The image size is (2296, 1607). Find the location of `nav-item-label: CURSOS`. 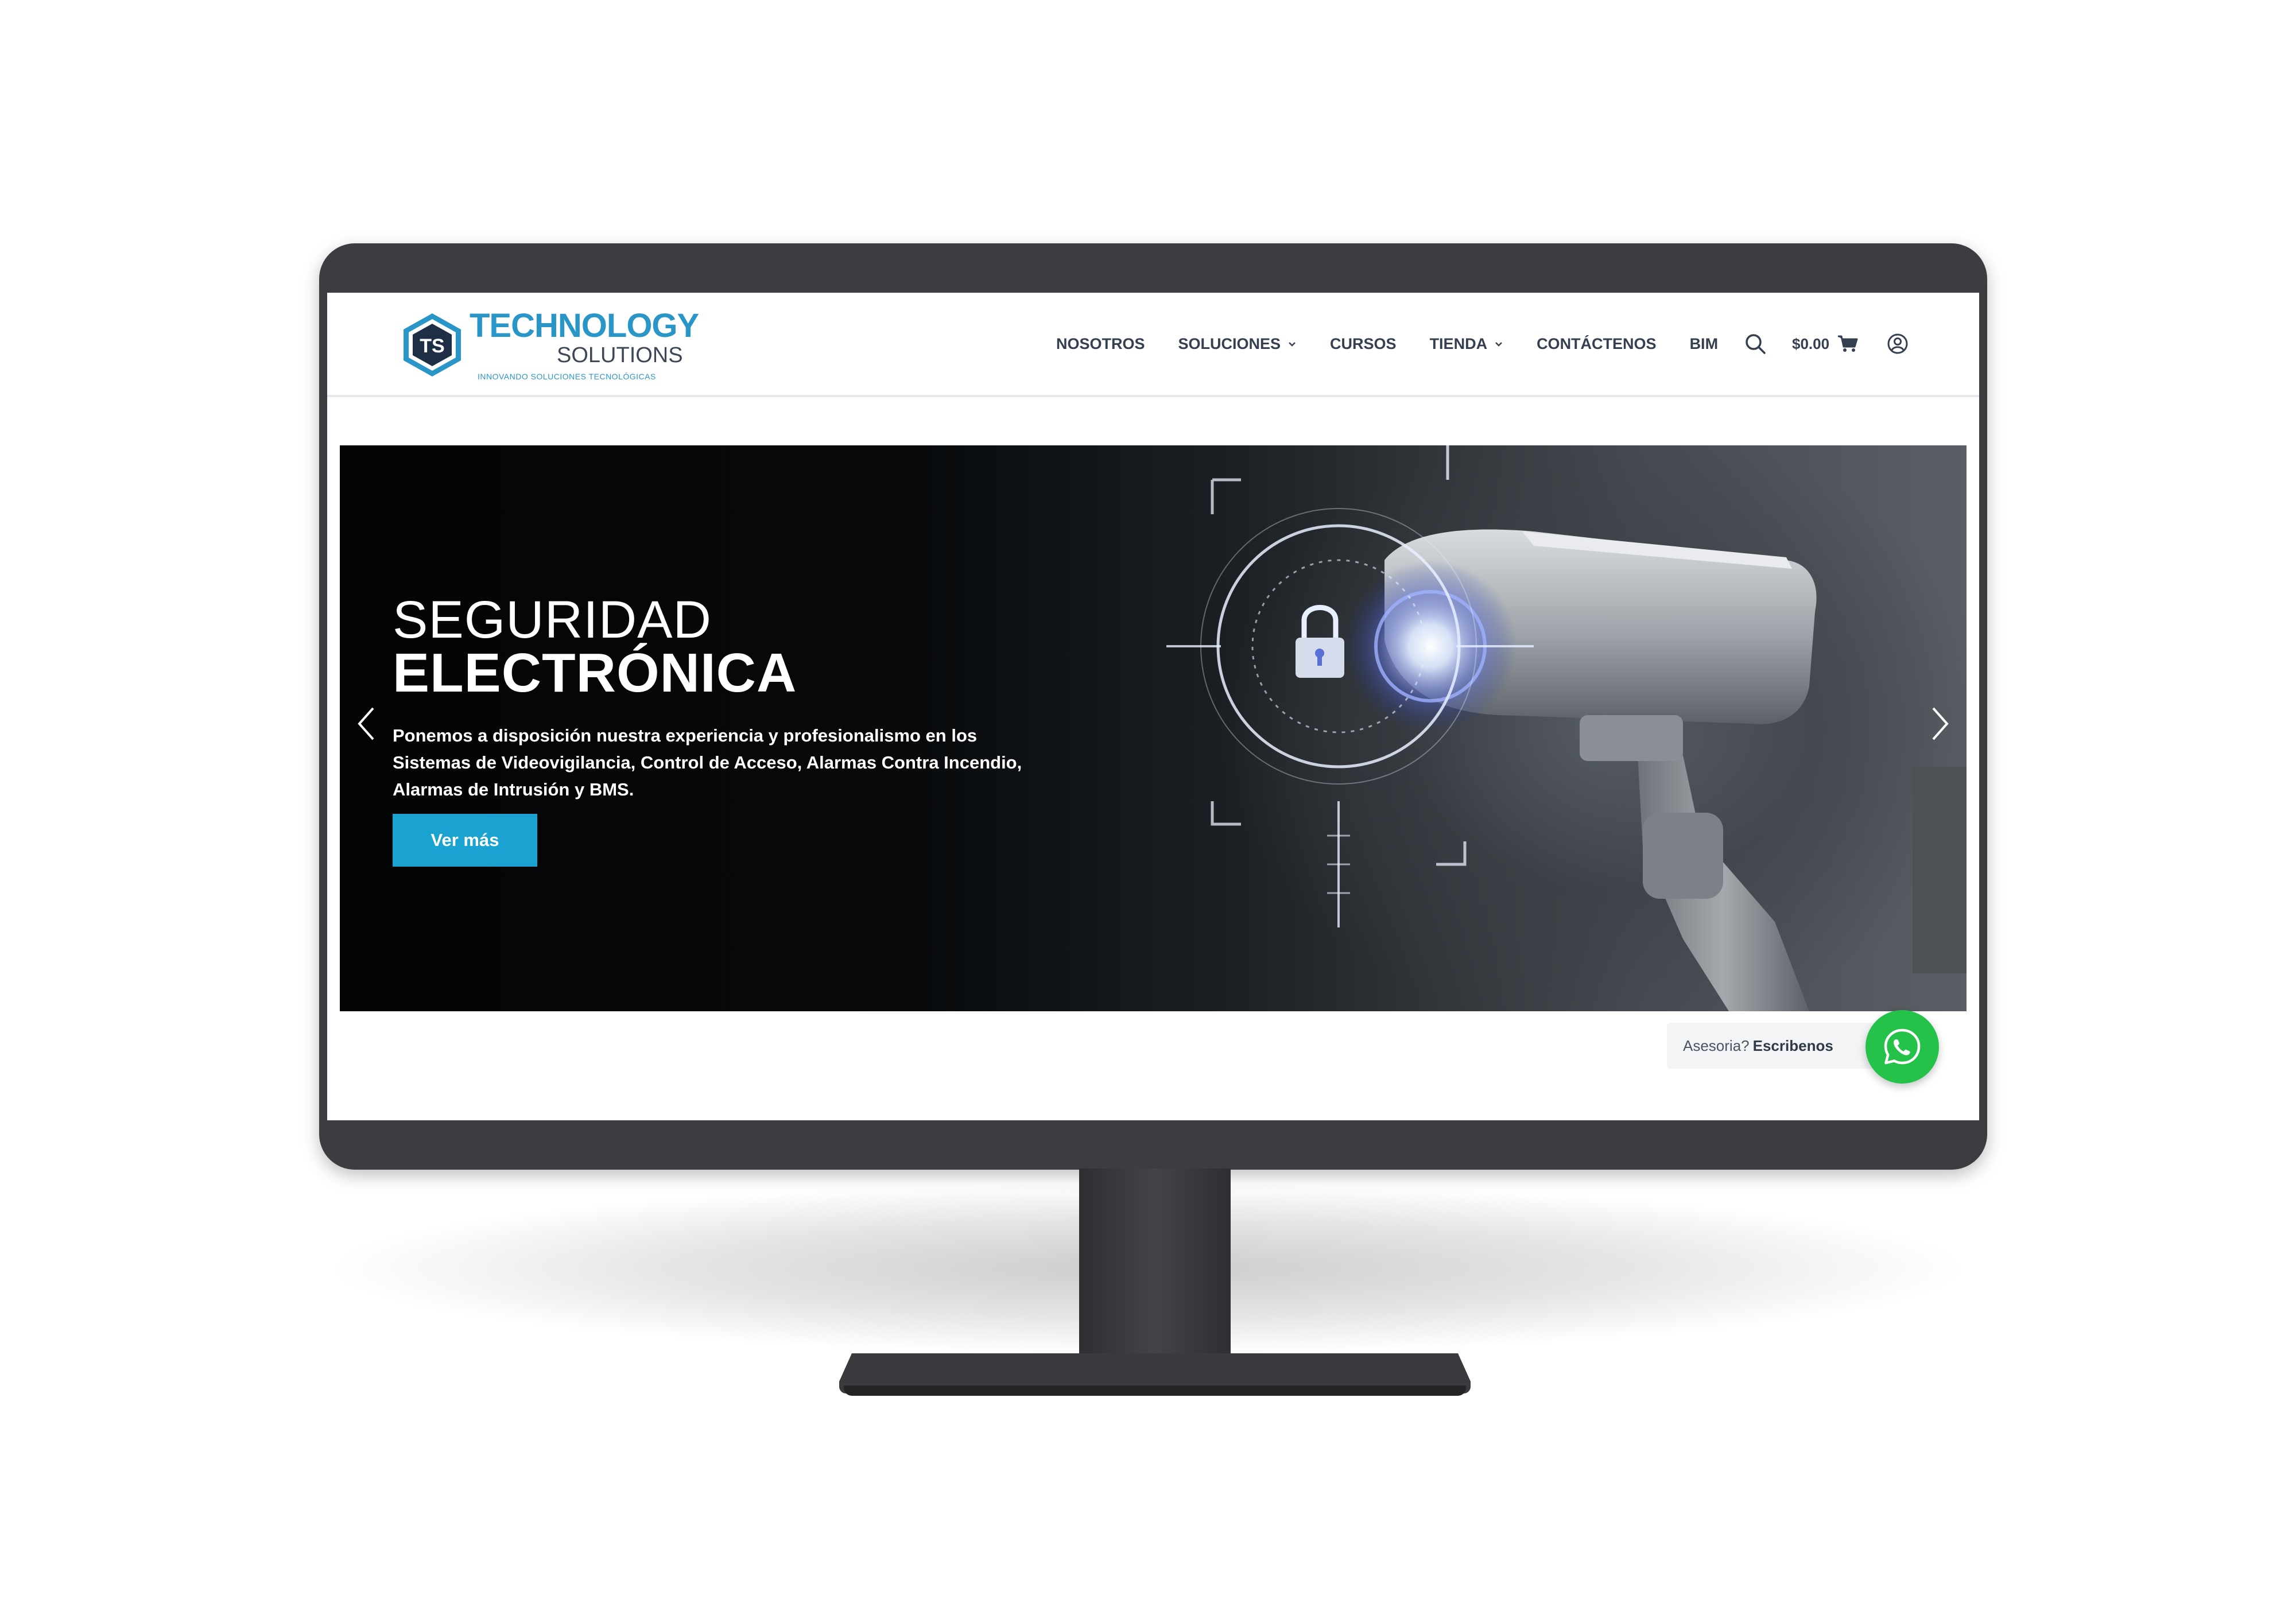

nav-item-label: CURSOS is located at coordinates (1363, 344).